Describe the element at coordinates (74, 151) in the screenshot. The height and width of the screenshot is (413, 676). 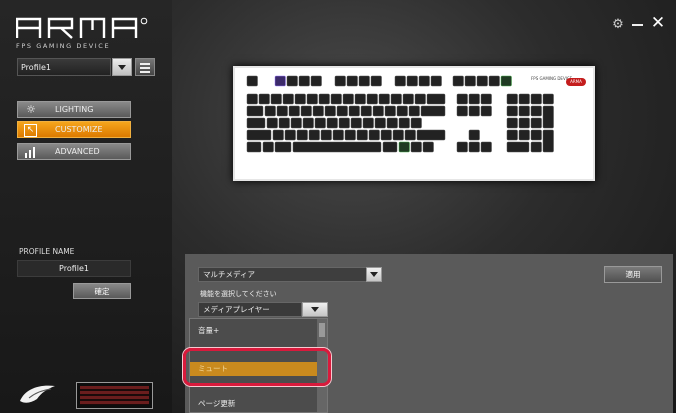
I see `nav-item-advanced: ADVANCED` at that location.